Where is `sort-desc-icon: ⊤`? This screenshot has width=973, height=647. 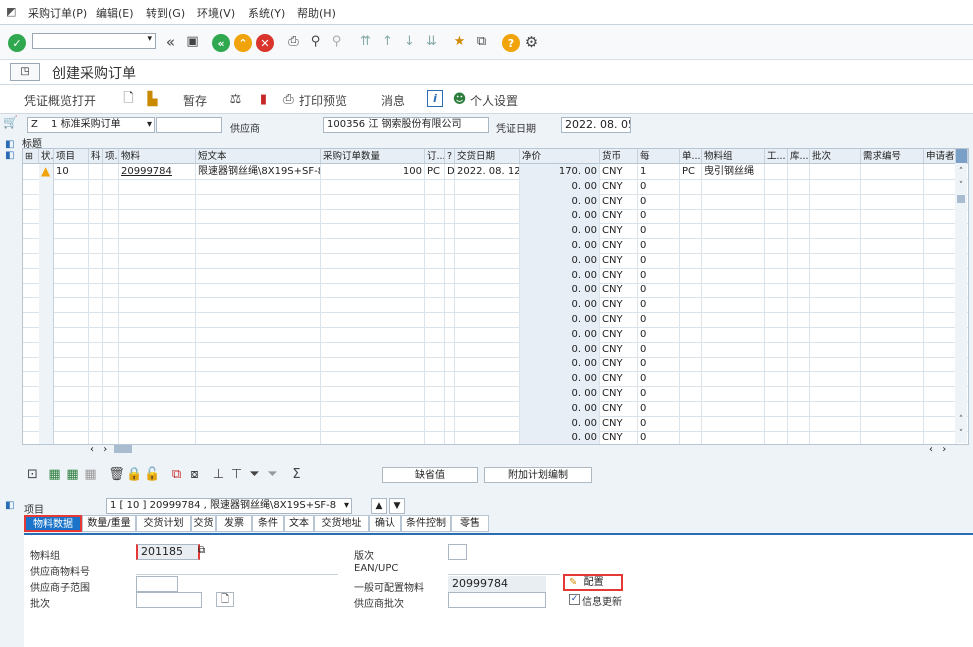
sort-desc-icon: ⊤ is located at coordinates (236, 474).